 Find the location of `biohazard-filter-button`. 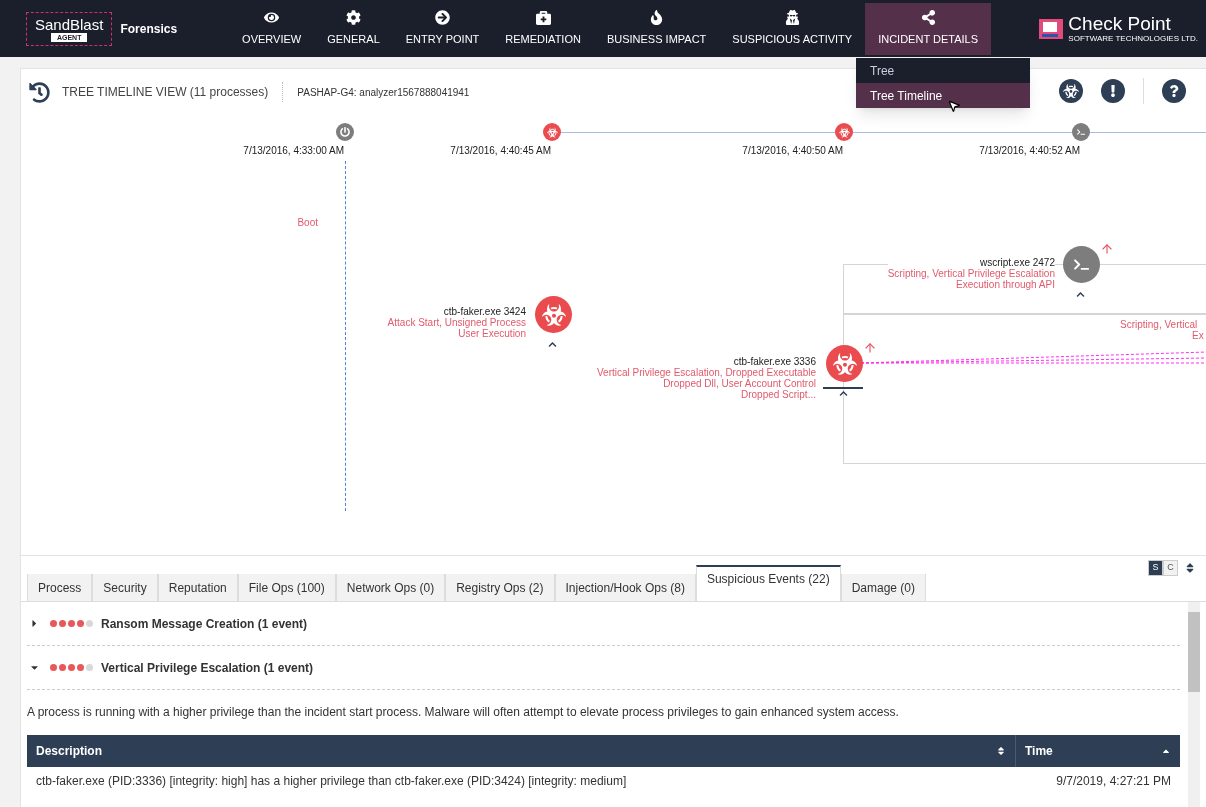

biohazard-filter-button is located at coordinates (1071, 91).